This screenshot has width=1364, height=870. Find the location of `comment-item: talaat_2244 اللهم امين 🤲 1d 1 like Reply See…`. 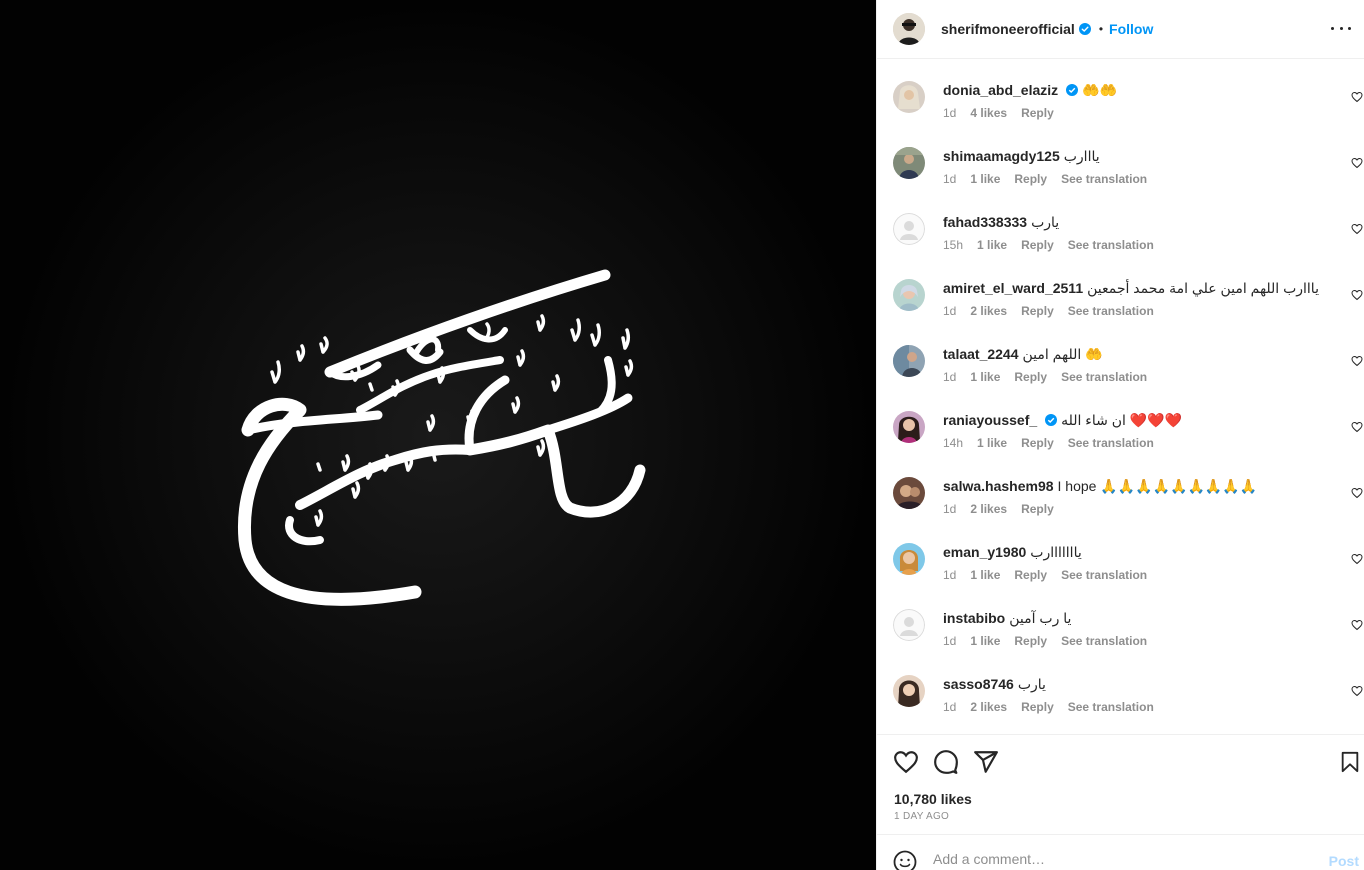

comment-item: talaat_2244 اللهم امين 🤲 1d 1 like Reply See… is located at coordinates (1120, 378).